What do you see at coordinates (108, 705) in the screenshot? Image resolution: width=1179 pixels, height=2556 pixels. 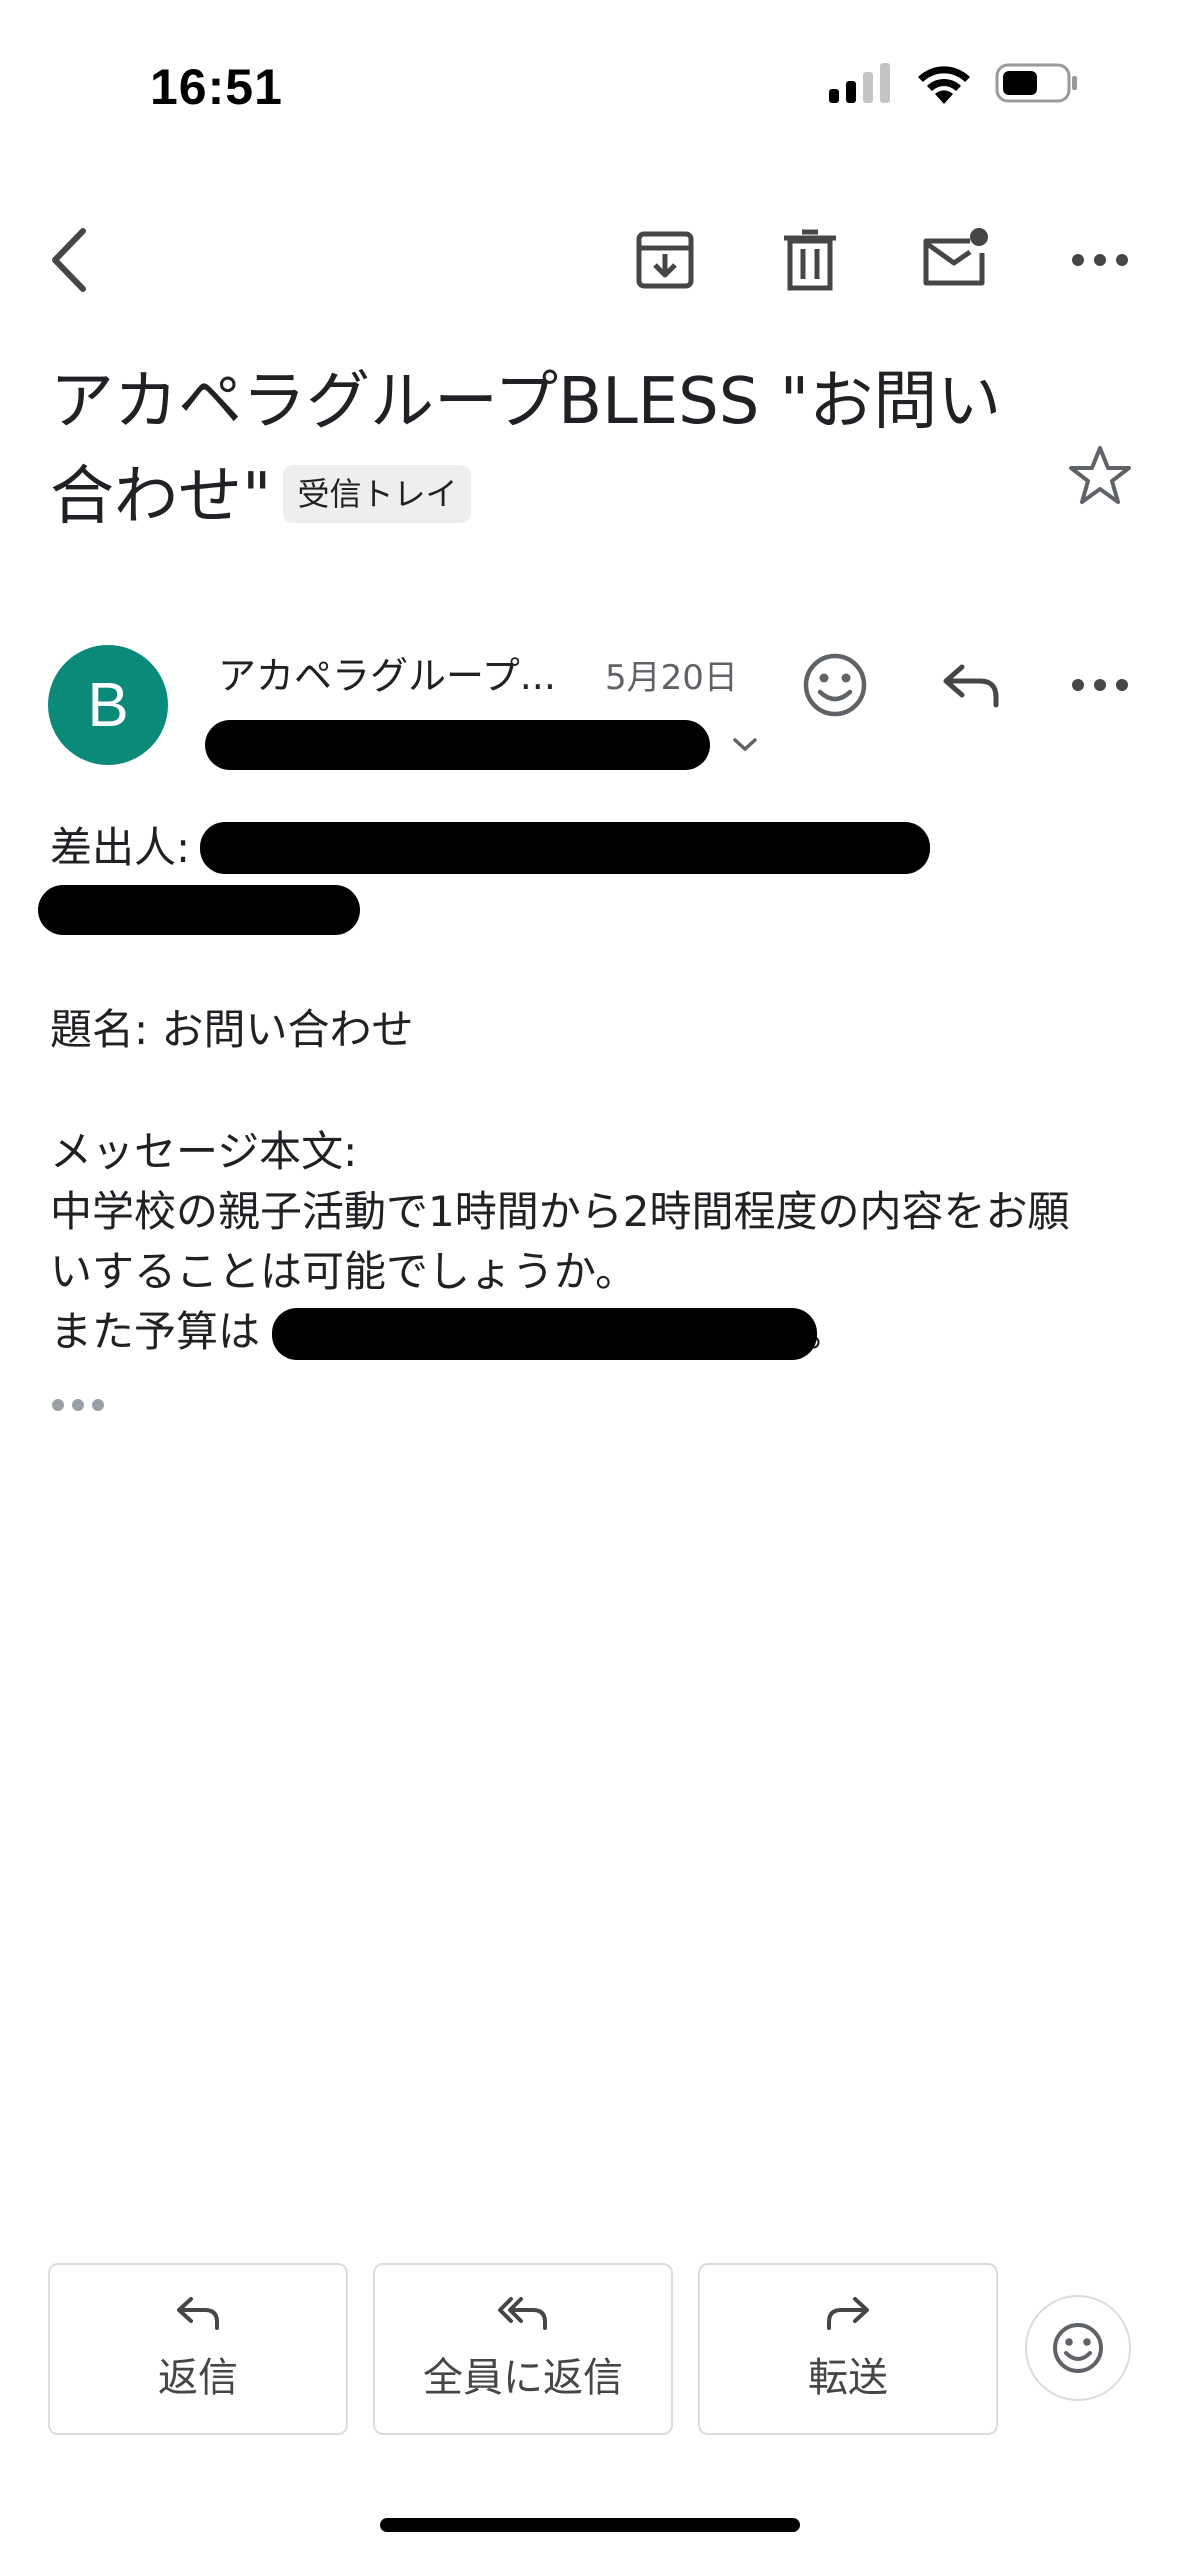 I see `sender-avatar: B` at bounding box center [108, 705].